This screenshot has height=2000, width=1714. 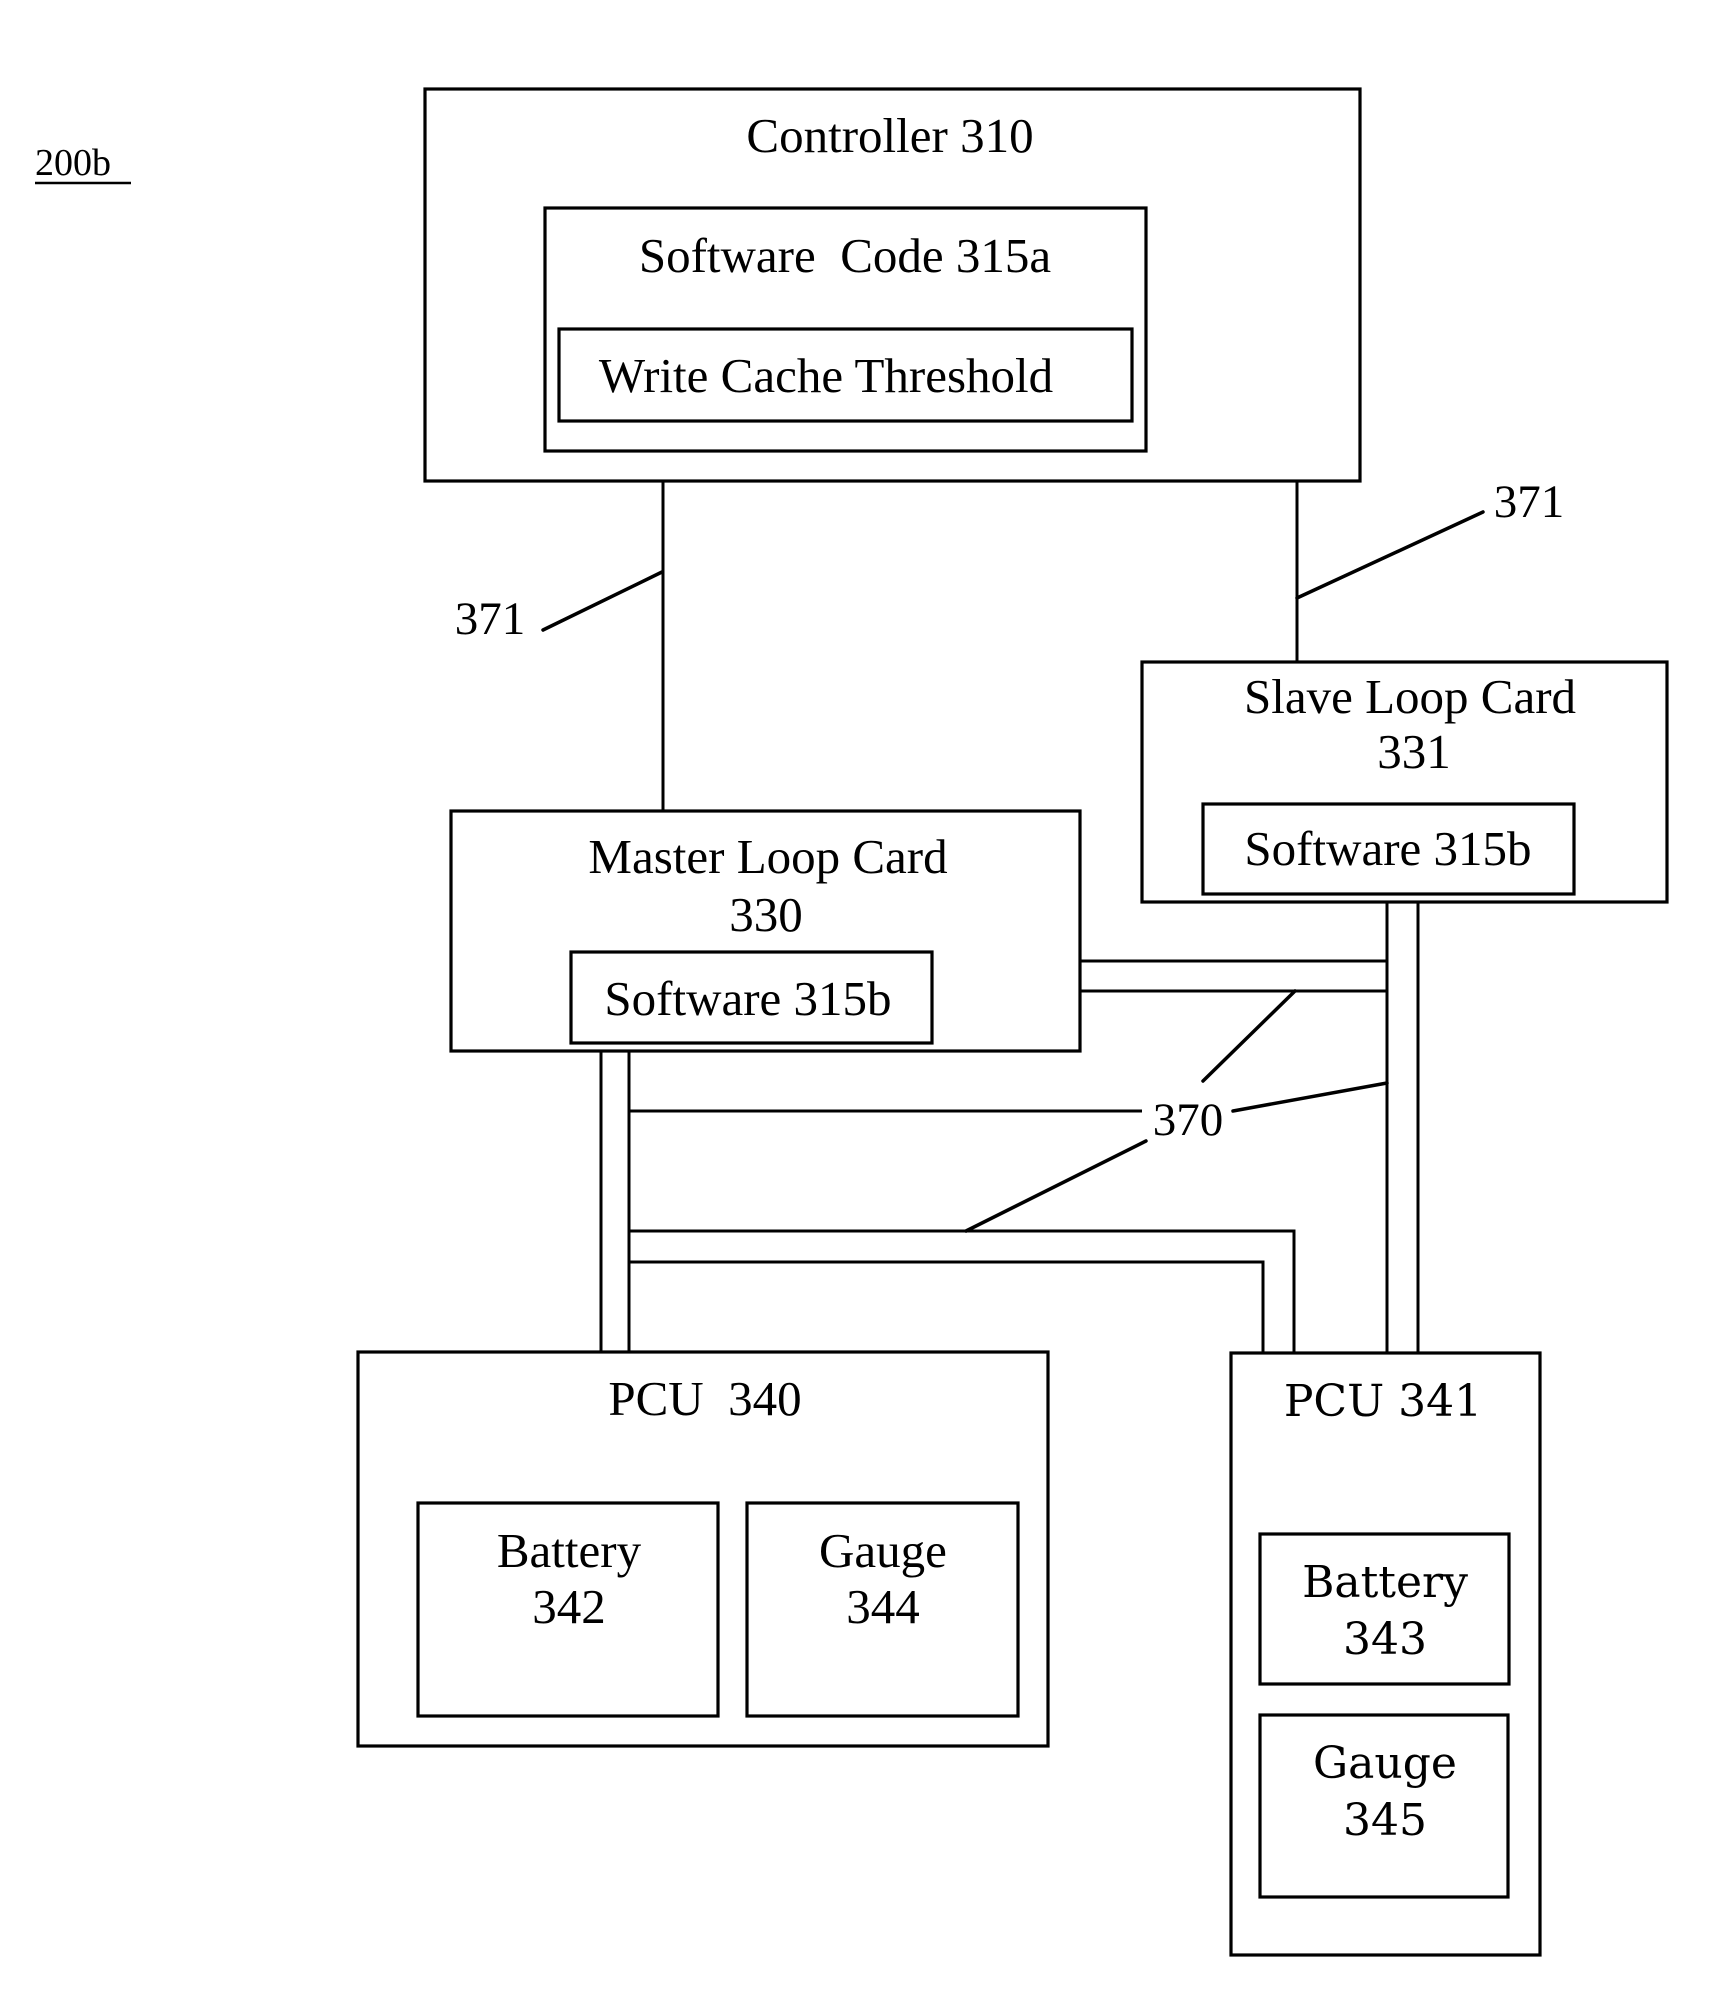 I want to click on slave-loop-card-block: Slave Loop Card 331 Software 315b, so click(x=1404, y=782).